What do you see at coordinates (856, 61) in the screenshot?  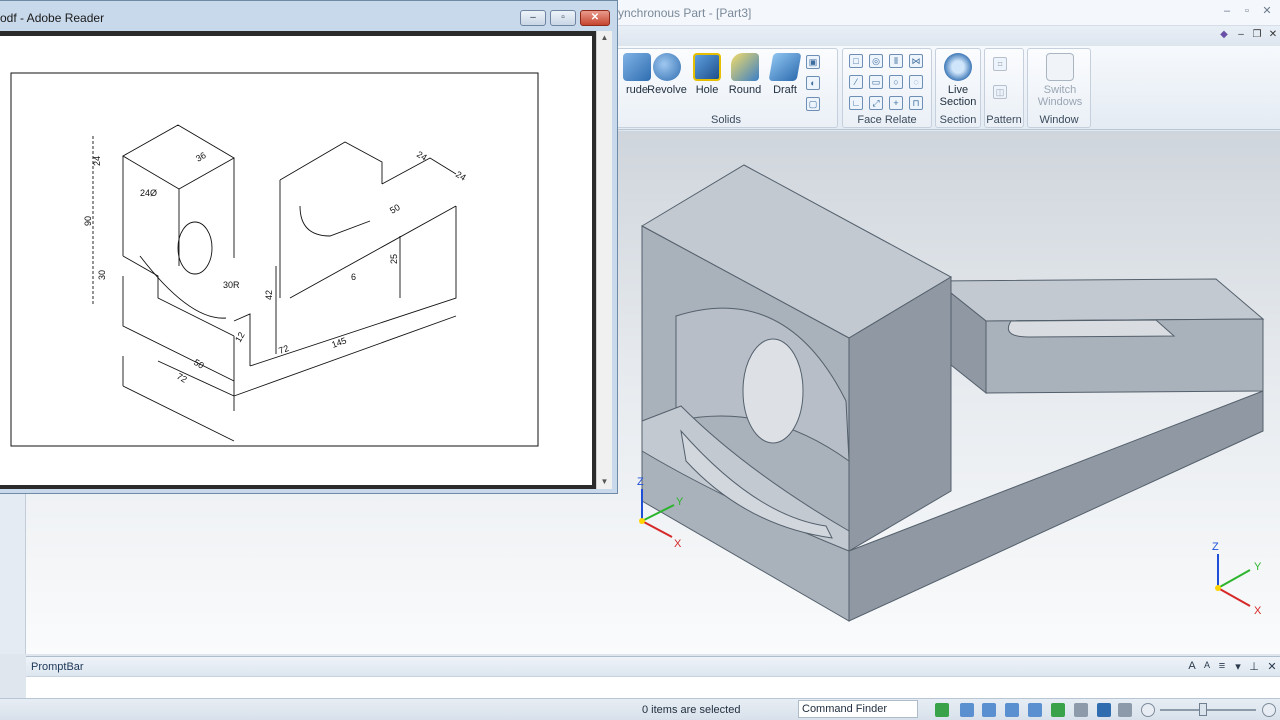 I see `coplanar-icon: □` at bounding box center [856, 61].